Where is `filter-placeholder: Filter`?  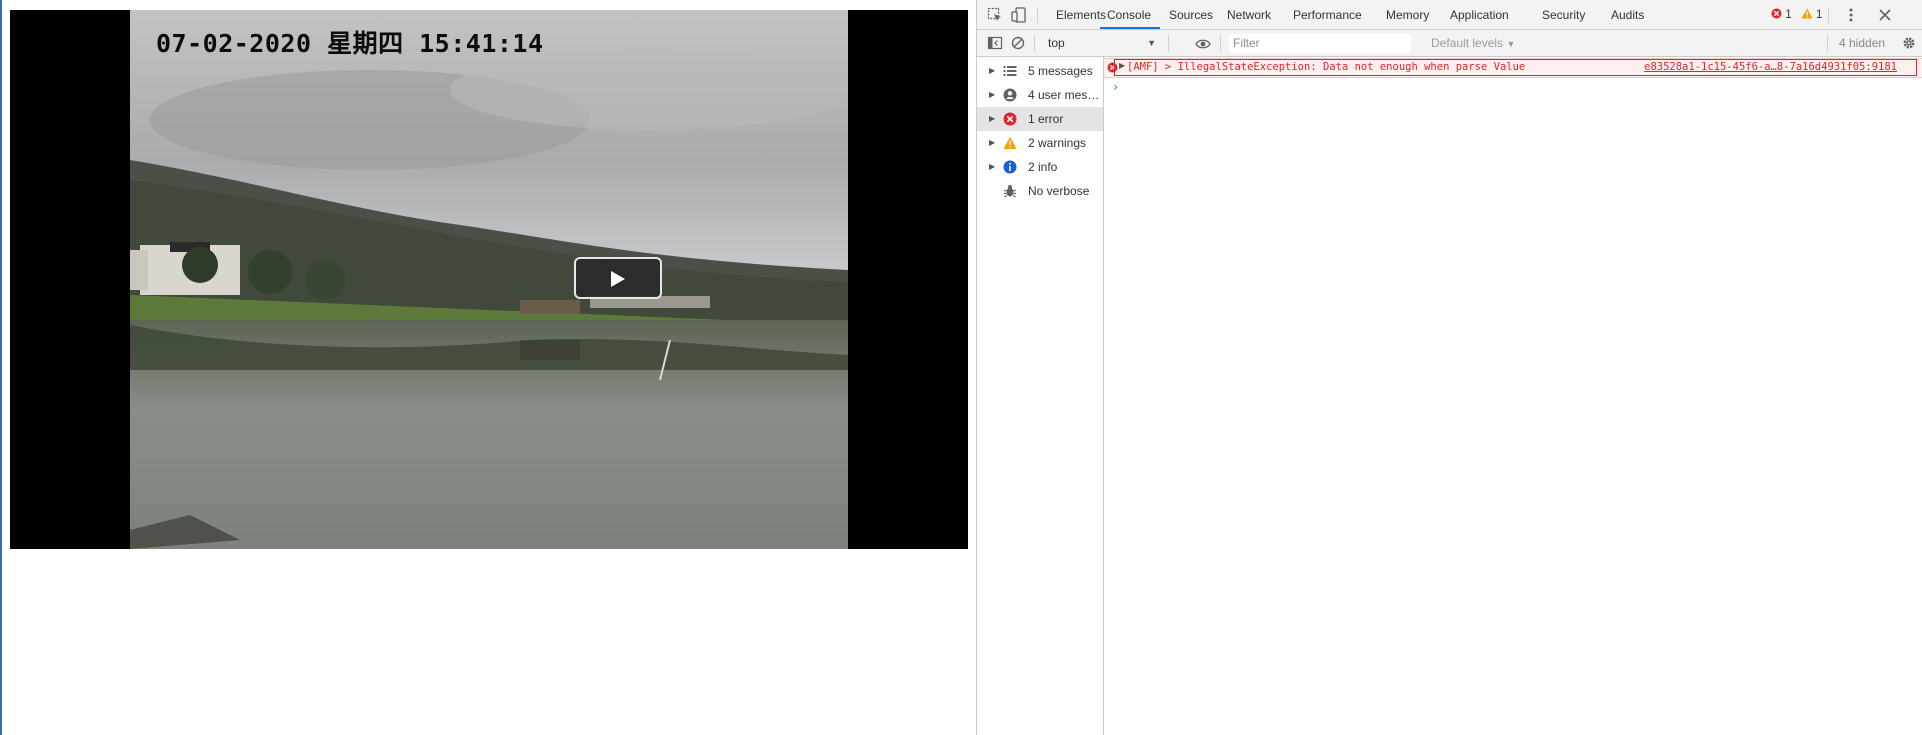 filter-placeholder: Filter is located at coordinates (1246, 43).